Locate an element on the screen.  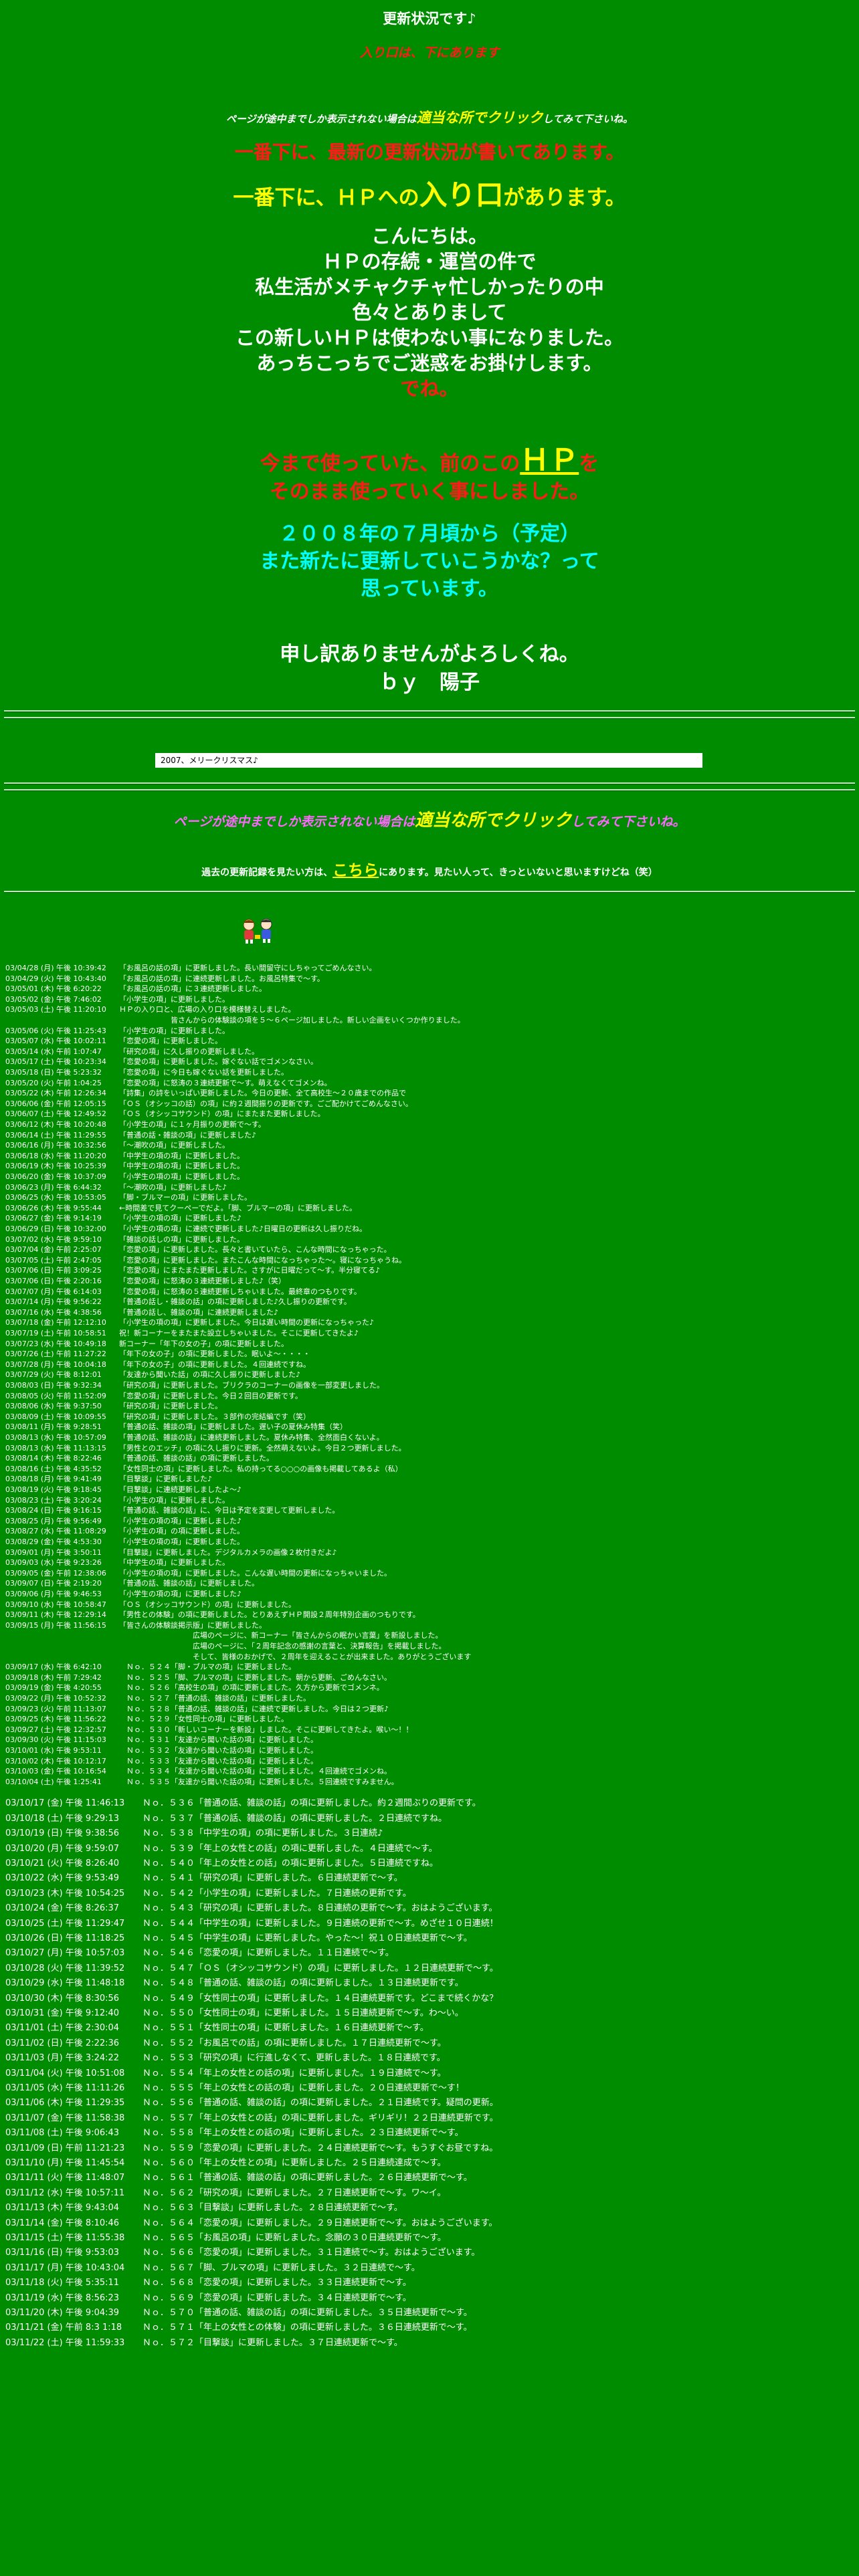
log-date: 03/08/25 (月) 午後 9:56:49 is located at coordinates (54, 1520).